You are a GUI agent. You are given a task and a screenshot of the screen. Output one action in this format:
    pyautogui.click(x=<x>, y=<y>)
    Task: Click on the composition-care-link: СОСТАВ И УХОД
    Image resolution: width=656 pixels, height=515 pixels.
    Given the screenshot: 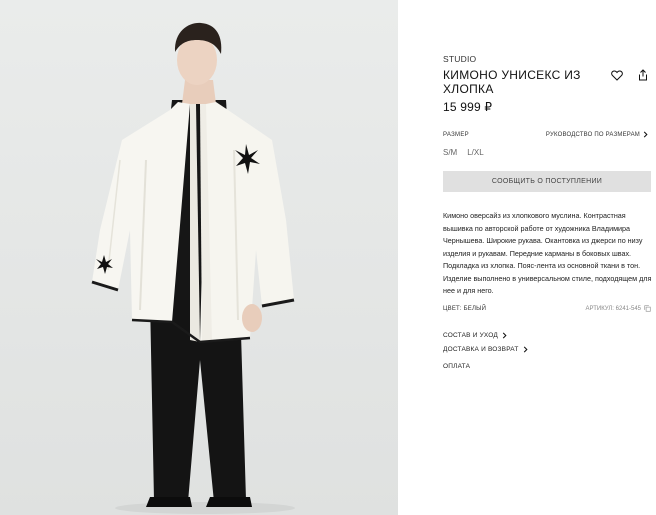 What is the action you would take?
    pyautogui.click(x=475, y=335)
    